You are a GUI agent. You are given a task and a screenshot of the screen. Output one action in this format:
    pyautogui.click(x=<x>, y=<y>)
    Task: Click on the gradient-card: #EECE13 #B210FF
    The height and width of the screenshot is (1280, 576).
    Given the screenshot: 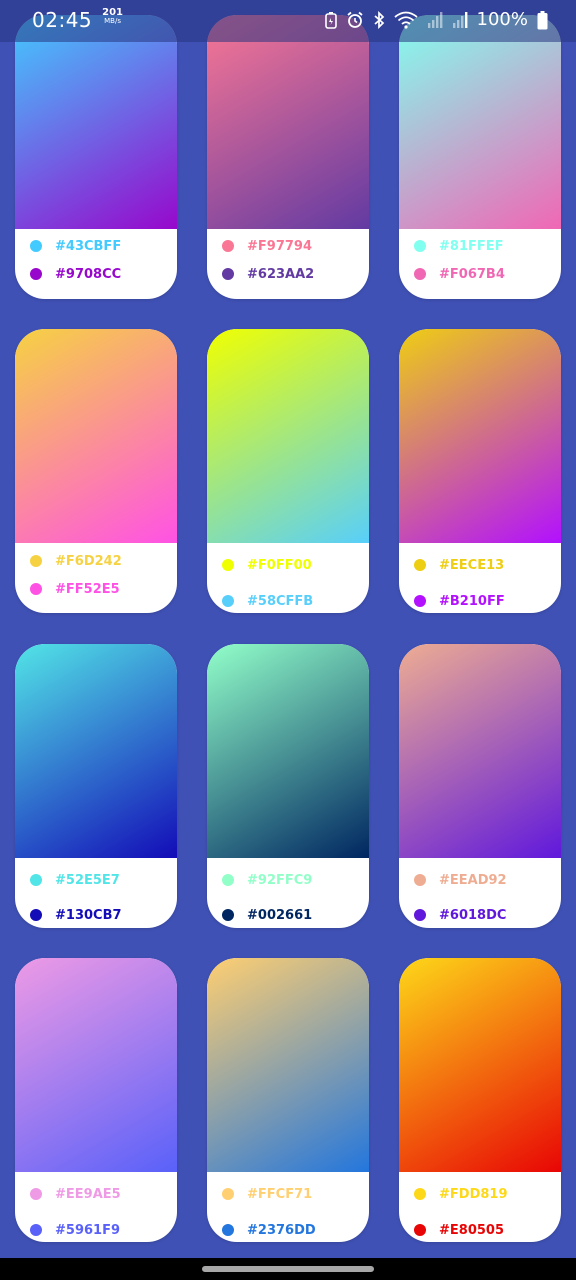 What is the action you would take?
    pyautogui.click(x=480, y=471)
    